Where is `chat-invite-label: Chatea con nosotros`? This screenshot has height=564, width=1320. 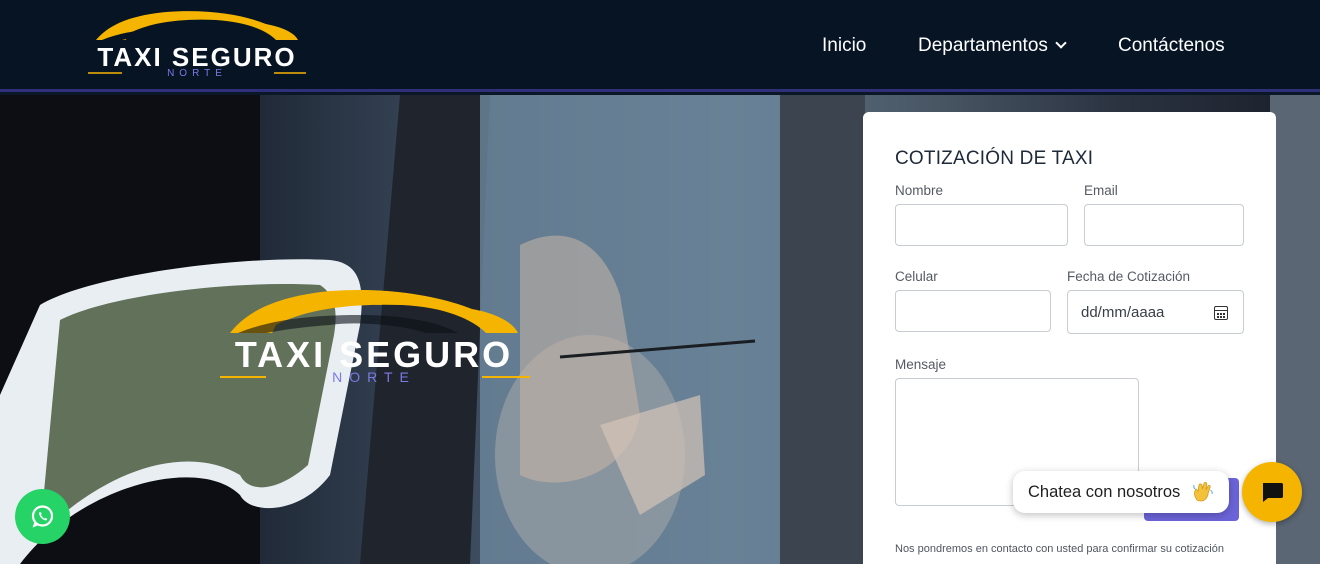 chat-invite-label: Chatea con nosotros is located at coordinates (1104, 492).